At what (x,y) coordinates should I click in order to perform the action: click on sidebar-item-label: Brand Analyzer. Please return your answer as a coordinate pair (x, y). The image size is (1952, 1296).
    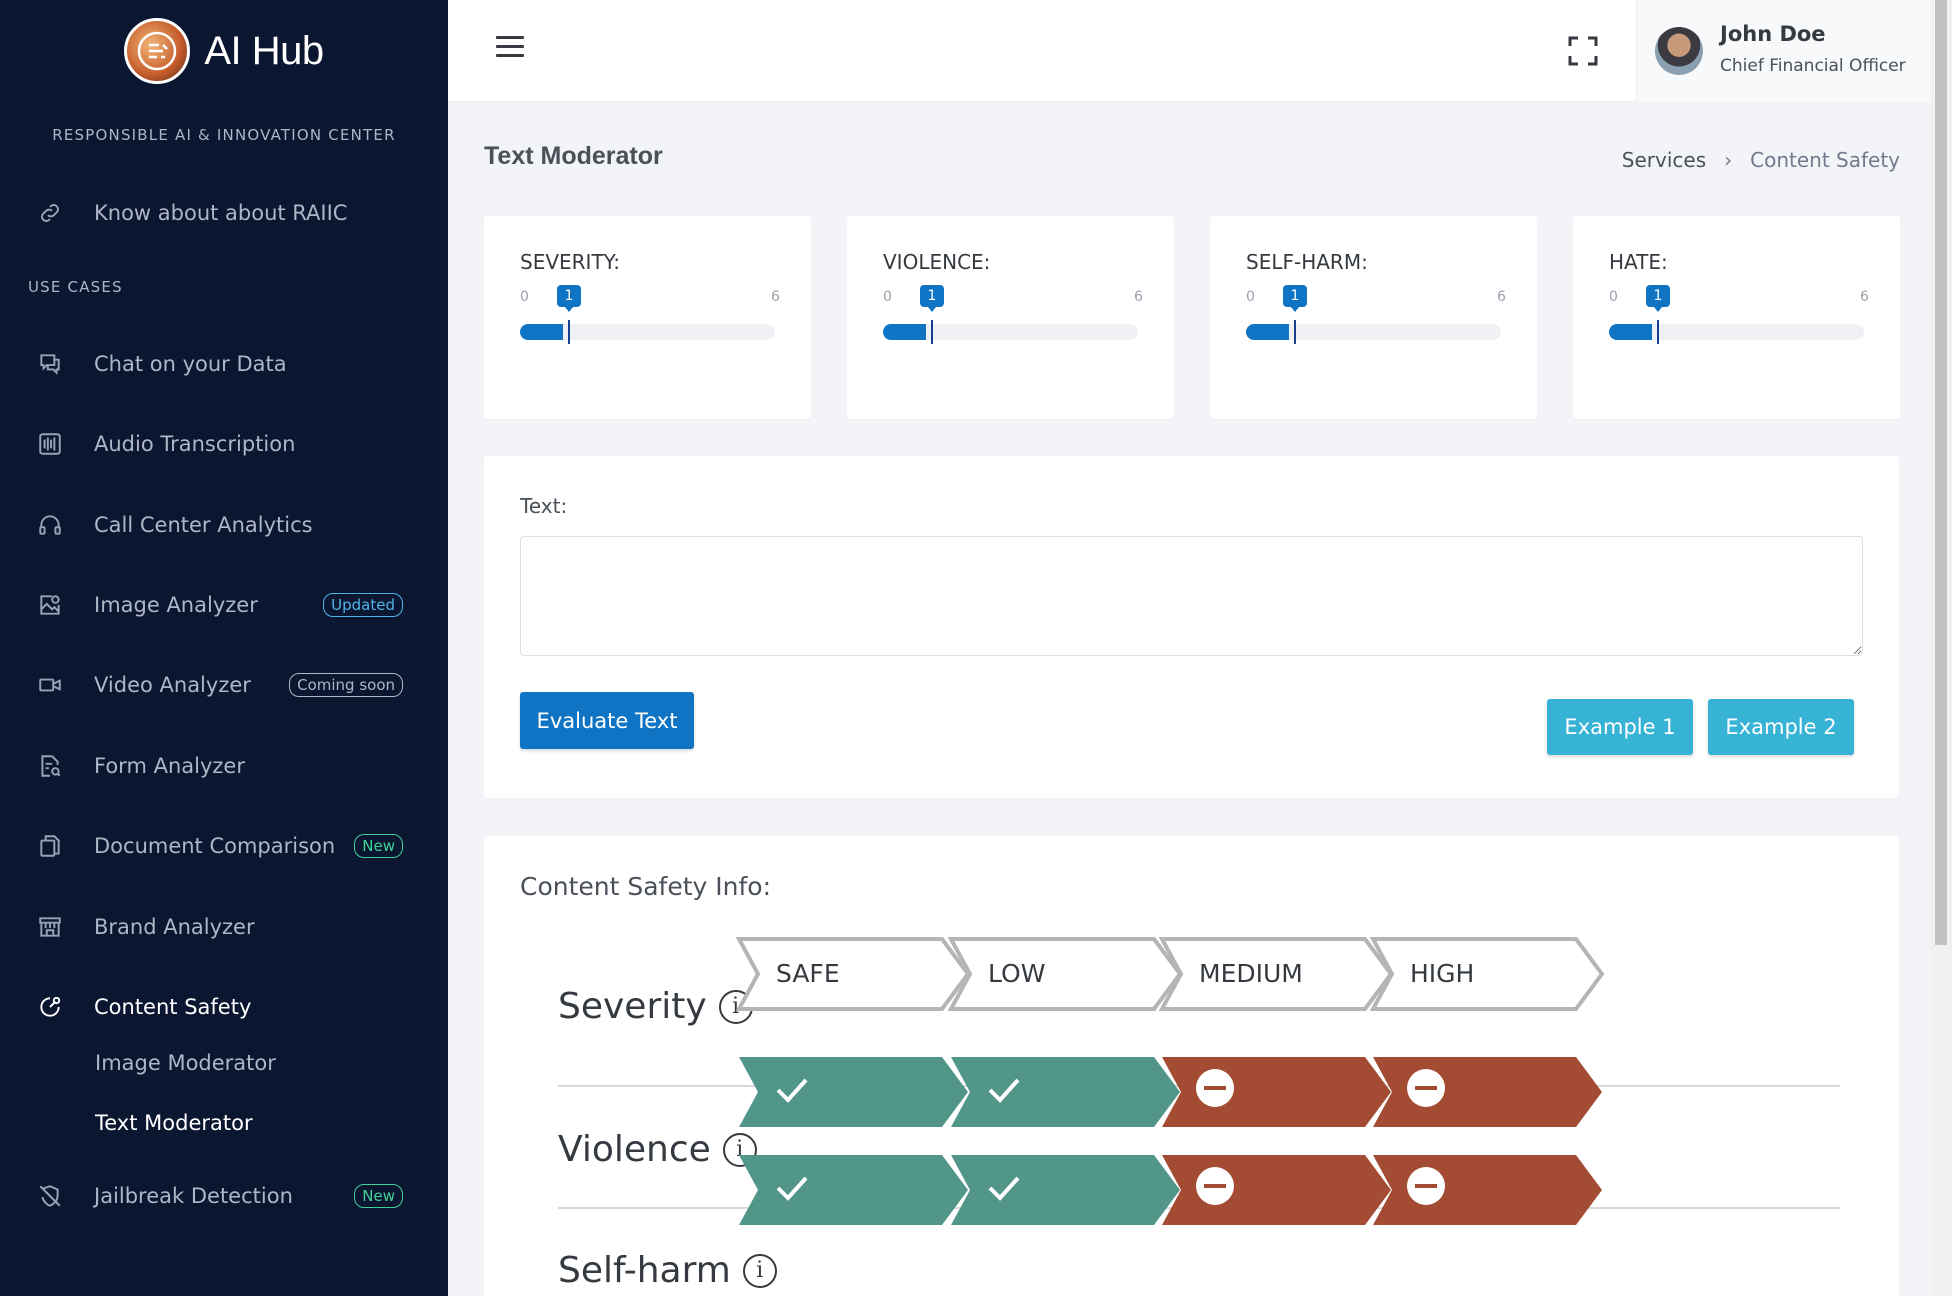
    Looking at the image, I should click on (174, 927).